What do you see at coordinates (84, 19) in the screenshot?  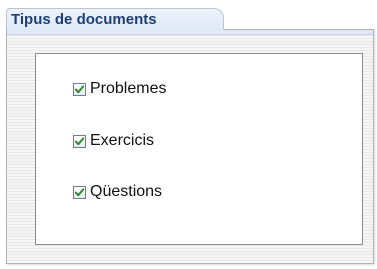 I see `tab-label: Tipus de documents` at bounding box center [84, 19].